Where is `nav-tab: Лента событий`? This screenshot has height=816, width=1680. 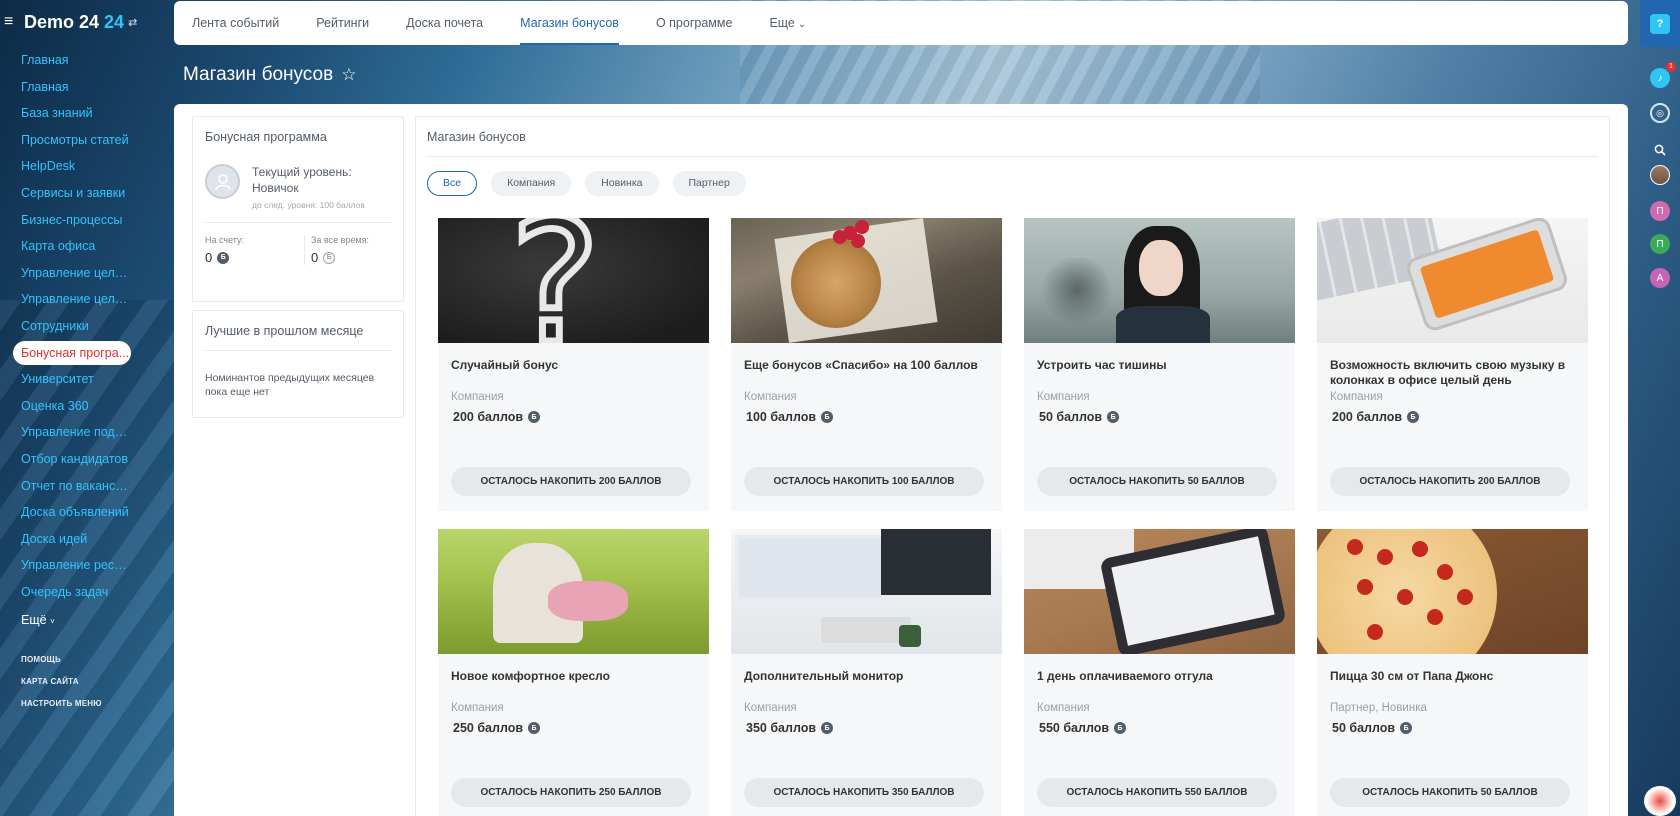
nav-tab: Лента событий is located at coordinates (235, 23).